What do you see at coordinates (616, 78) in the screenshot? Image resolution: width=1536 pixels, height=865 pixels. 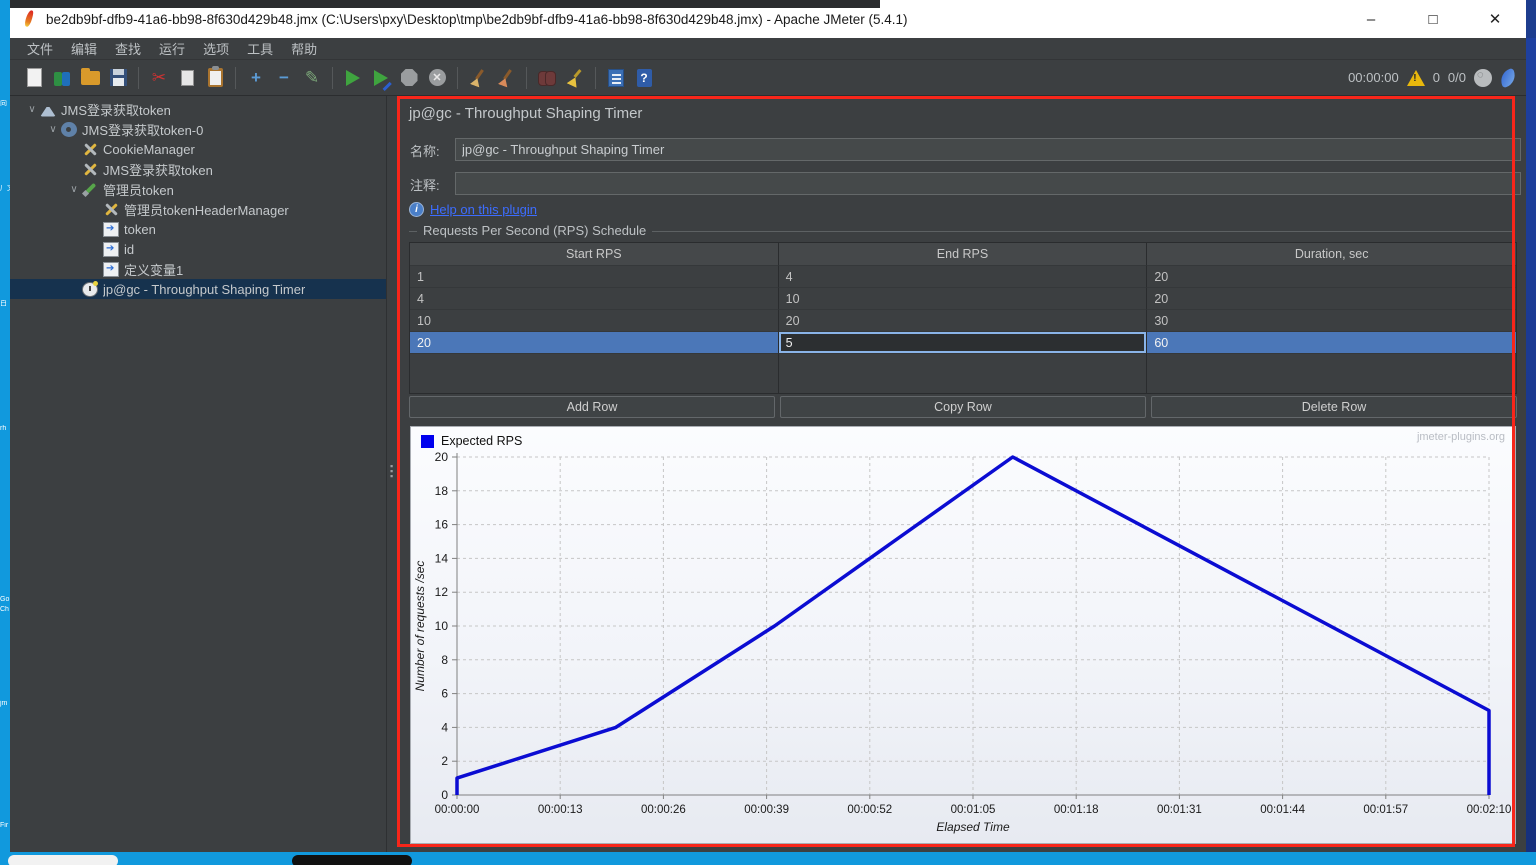 I see `function-helper-icon` at bounding box center [616, 78].